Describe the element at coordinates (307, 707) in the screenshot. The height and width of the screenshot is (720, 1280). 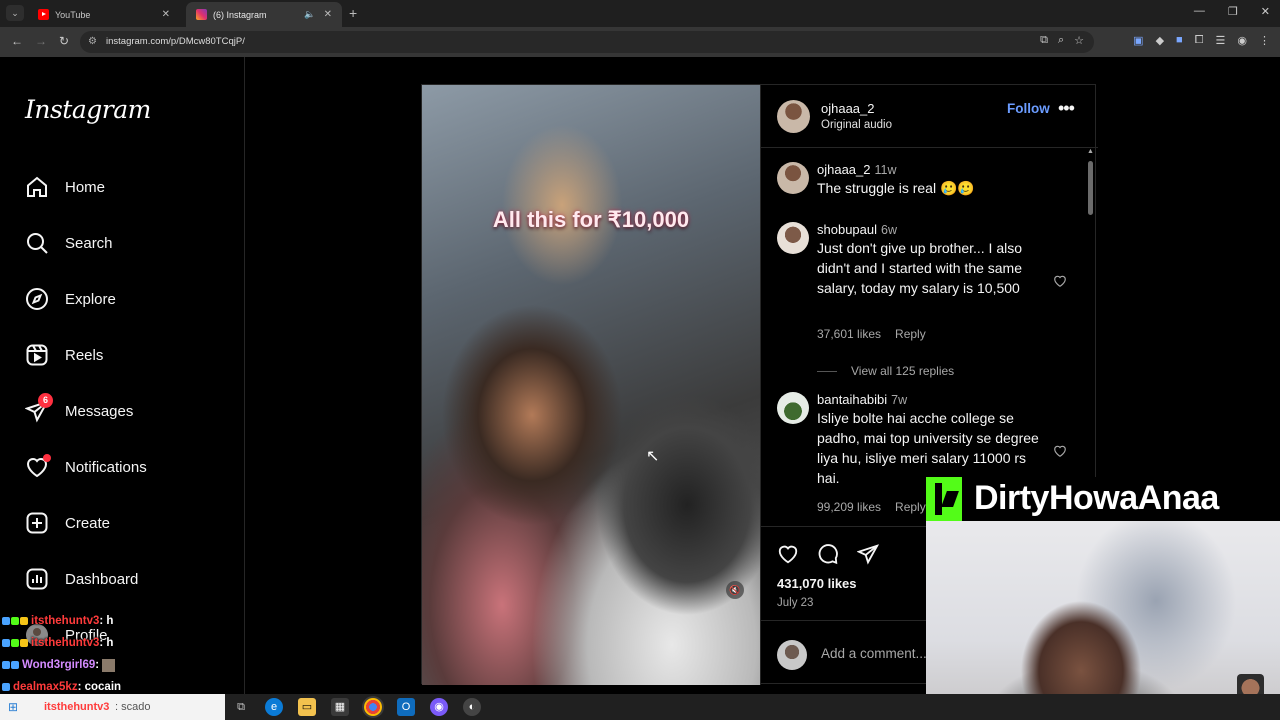
I see `file-explorer-icon: ▭` at that location.